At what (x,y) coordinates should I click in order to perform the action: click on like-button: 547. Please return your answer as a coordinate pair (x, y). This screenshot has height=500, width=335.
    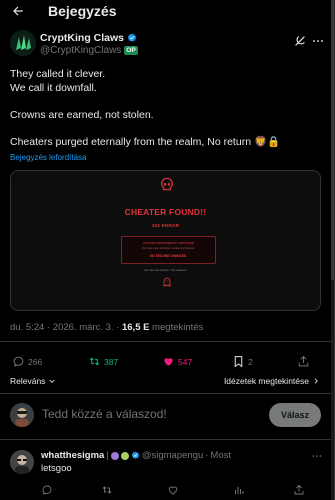
    Looking at the image, I should click on (177, 361).